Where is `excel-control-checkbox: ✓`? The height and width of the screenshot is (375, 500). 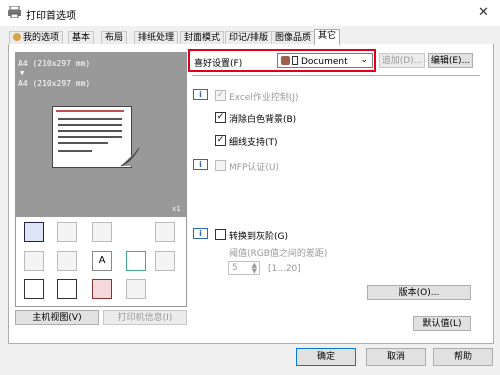
excel-control-checkbox: ✓ is located at coordinates (220, 95).